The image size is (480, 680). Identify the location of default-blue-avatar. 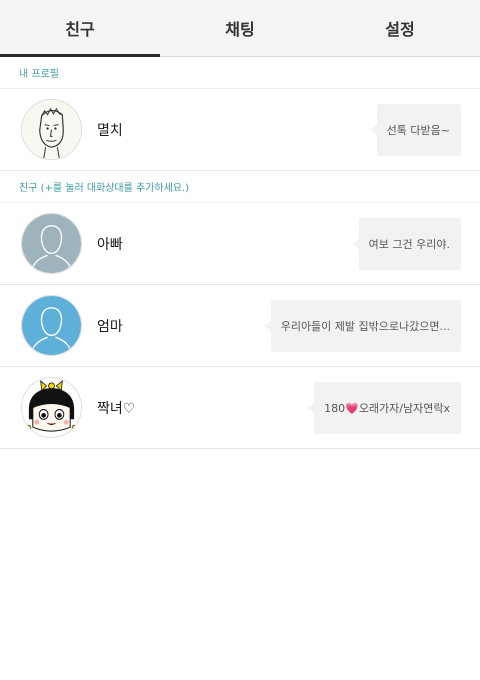
(51, 325).